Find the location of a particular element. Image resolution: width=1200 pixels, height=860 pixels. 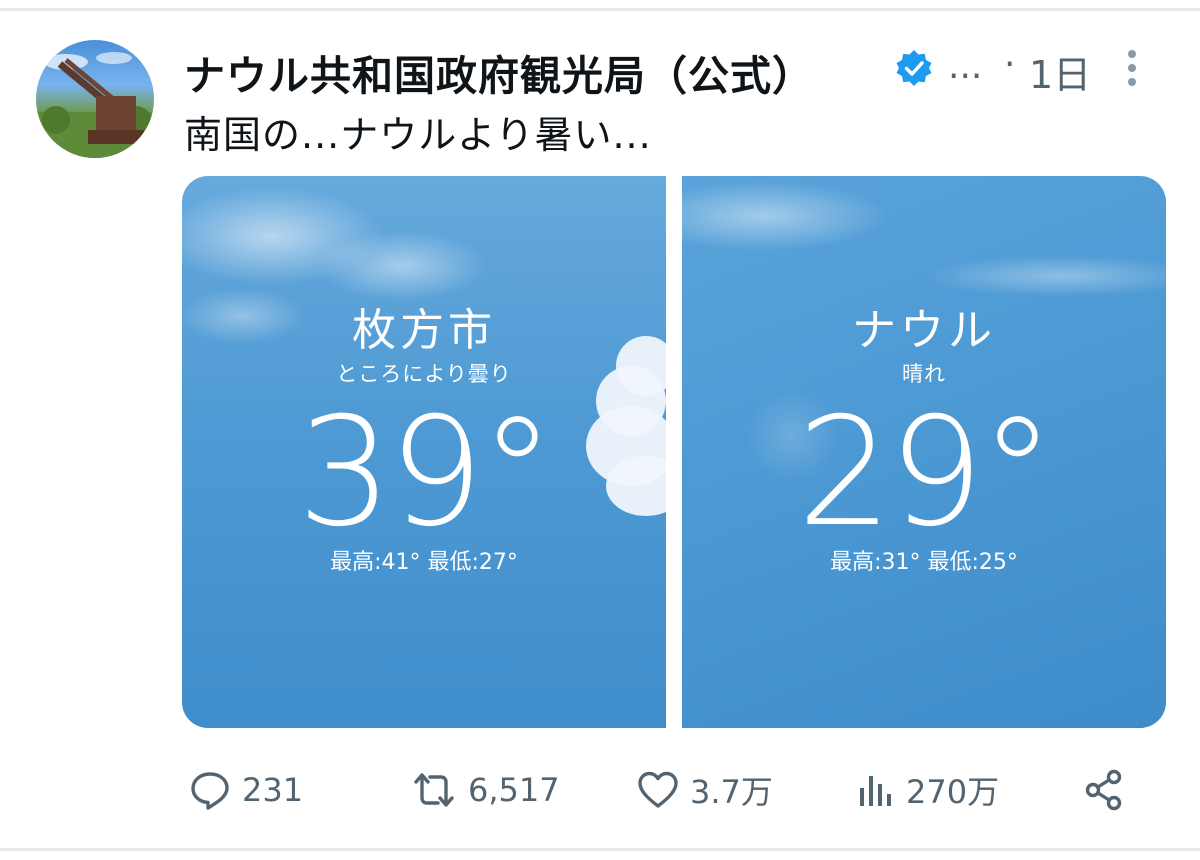

repost-button: 6,517 is located at coordinates (485, 790).